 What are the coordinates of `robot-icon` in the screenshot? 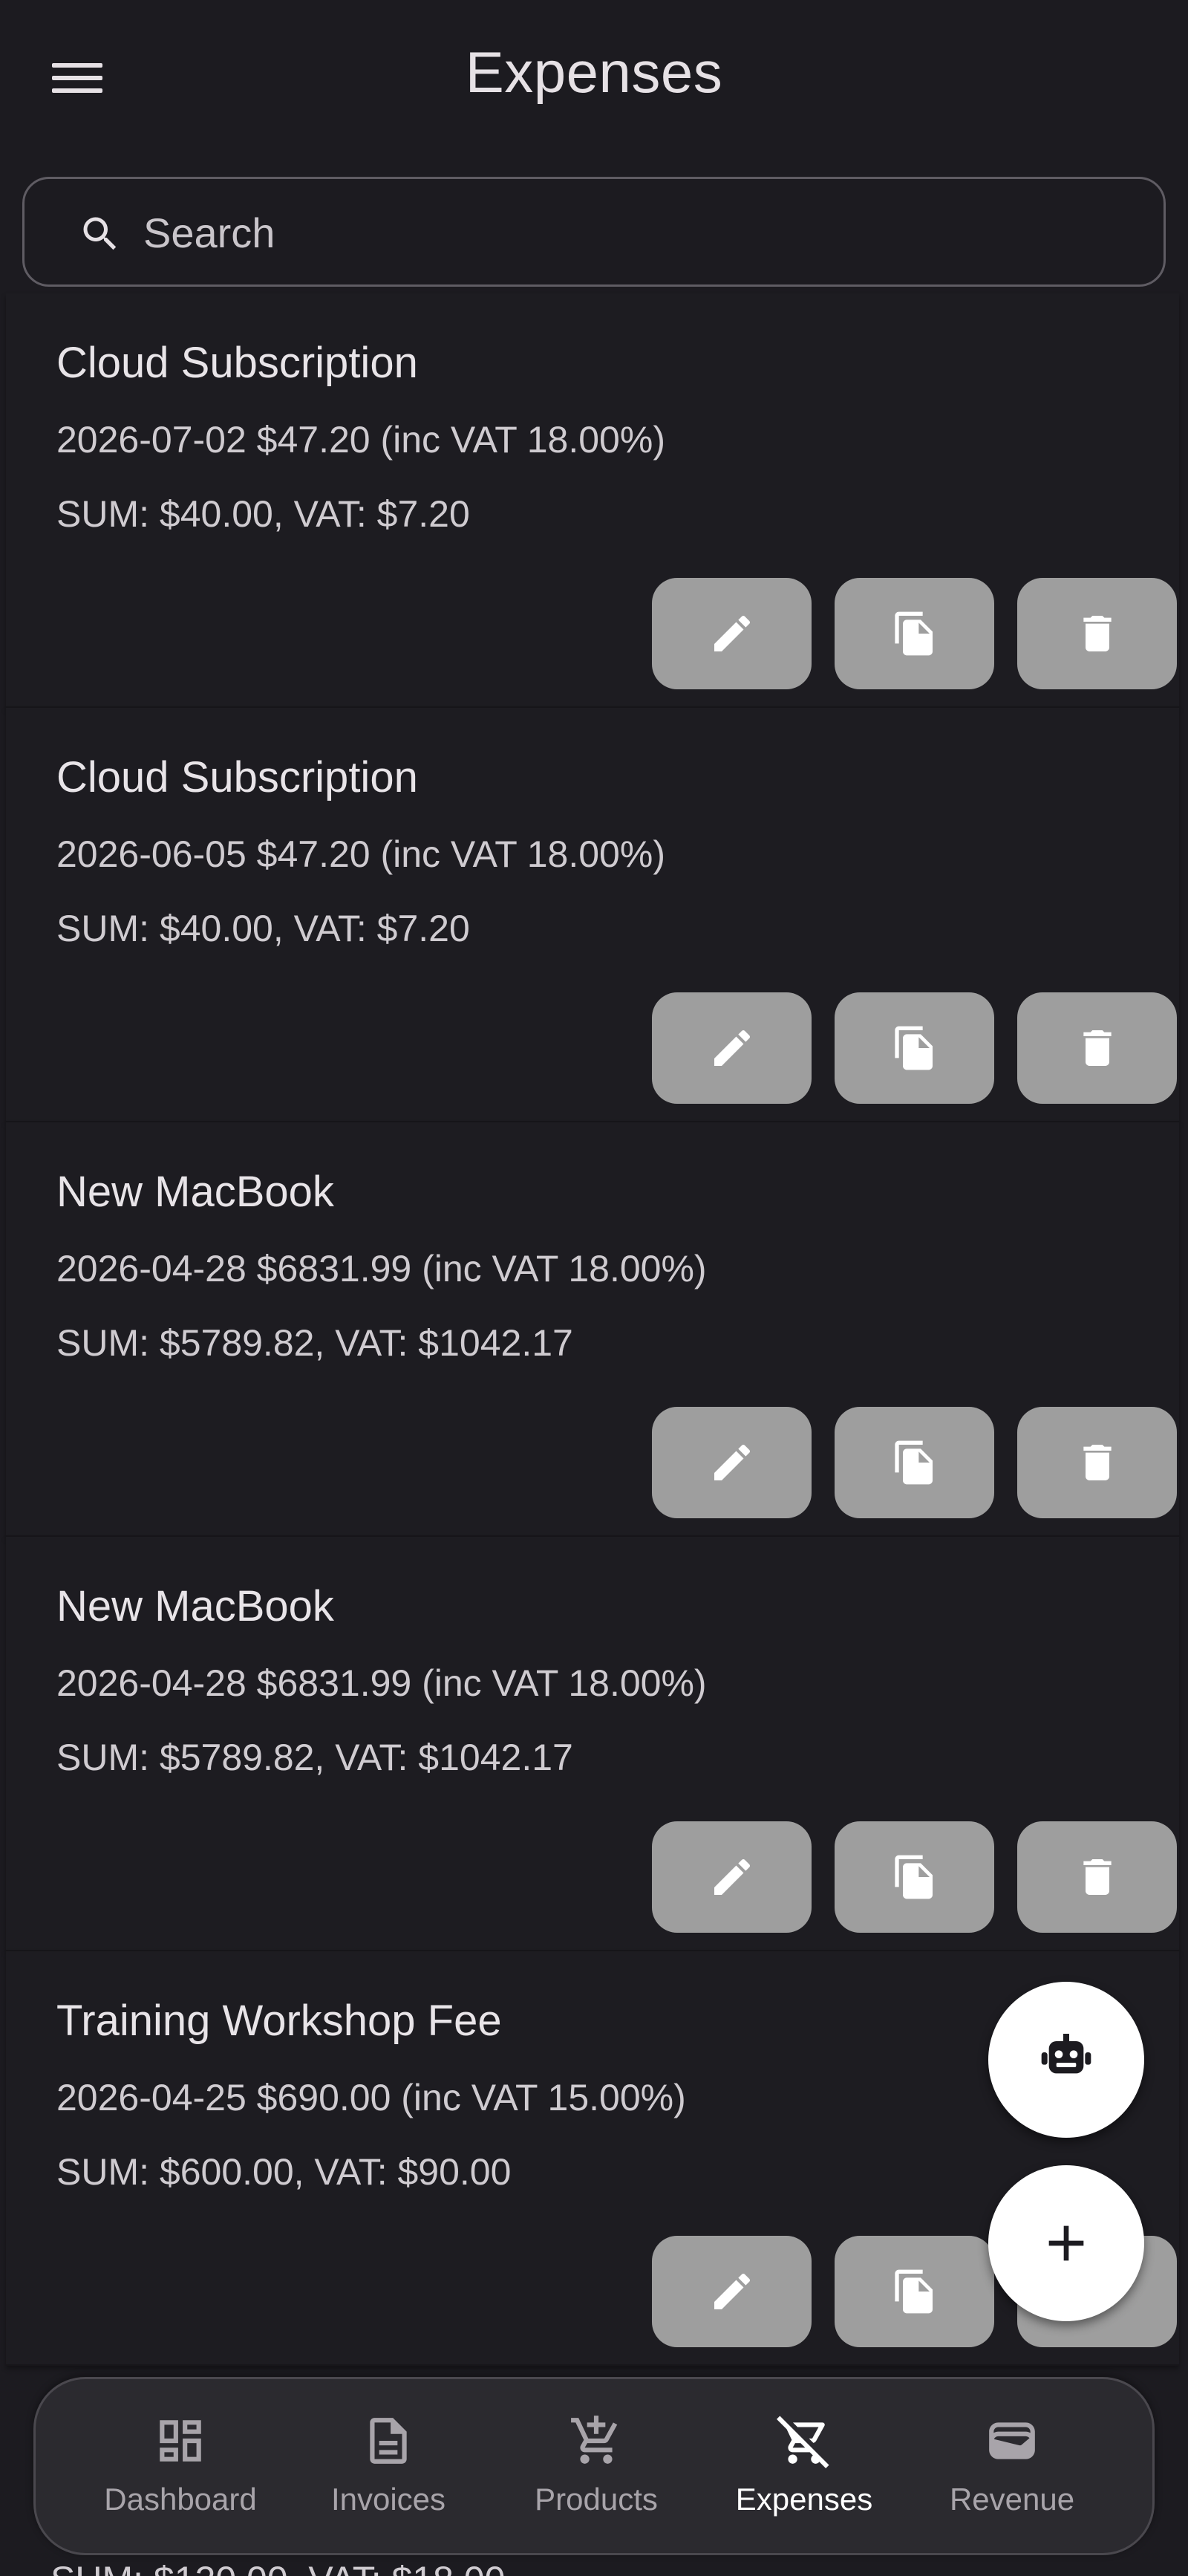 It's located at (1066, 2054).